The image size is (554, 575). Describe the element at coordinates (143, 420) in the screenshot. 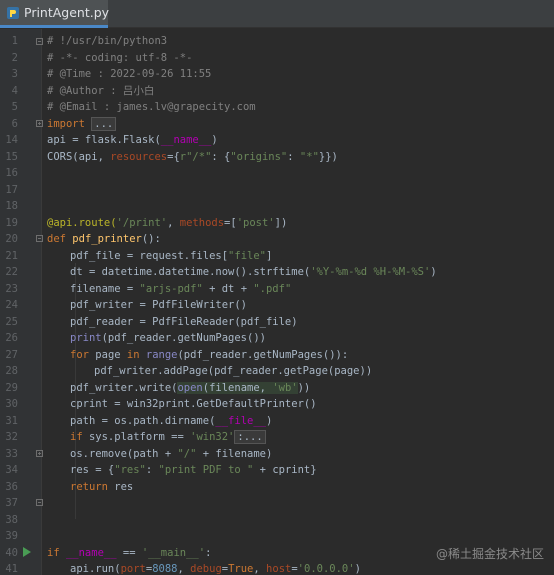

I see `code-text: path = os.path.dirname(` at that location.